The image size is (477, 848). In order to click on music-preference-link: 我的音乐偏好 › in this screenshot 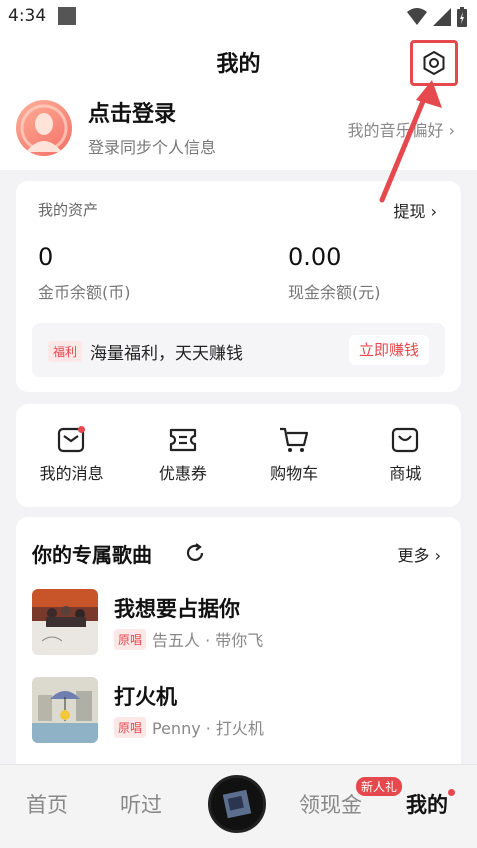, I will do `click(402, 129)`.